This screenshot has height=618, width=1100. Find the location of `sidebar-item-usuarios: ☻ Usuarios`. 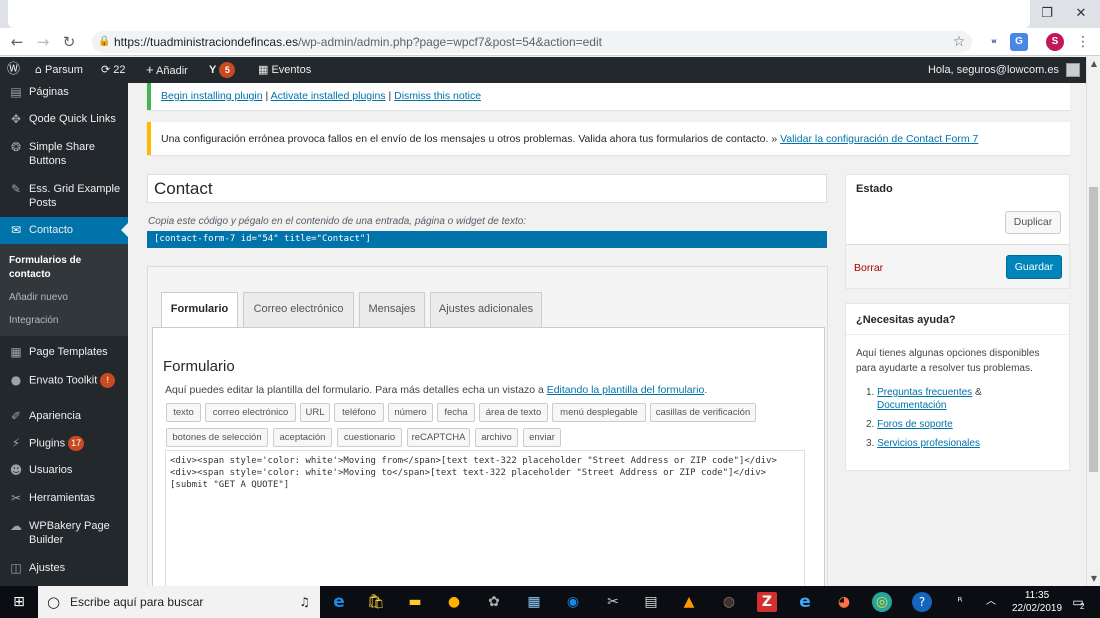

sidebar-item-usuarios: ☻ Usuarios is located at coordinates (64, 470).